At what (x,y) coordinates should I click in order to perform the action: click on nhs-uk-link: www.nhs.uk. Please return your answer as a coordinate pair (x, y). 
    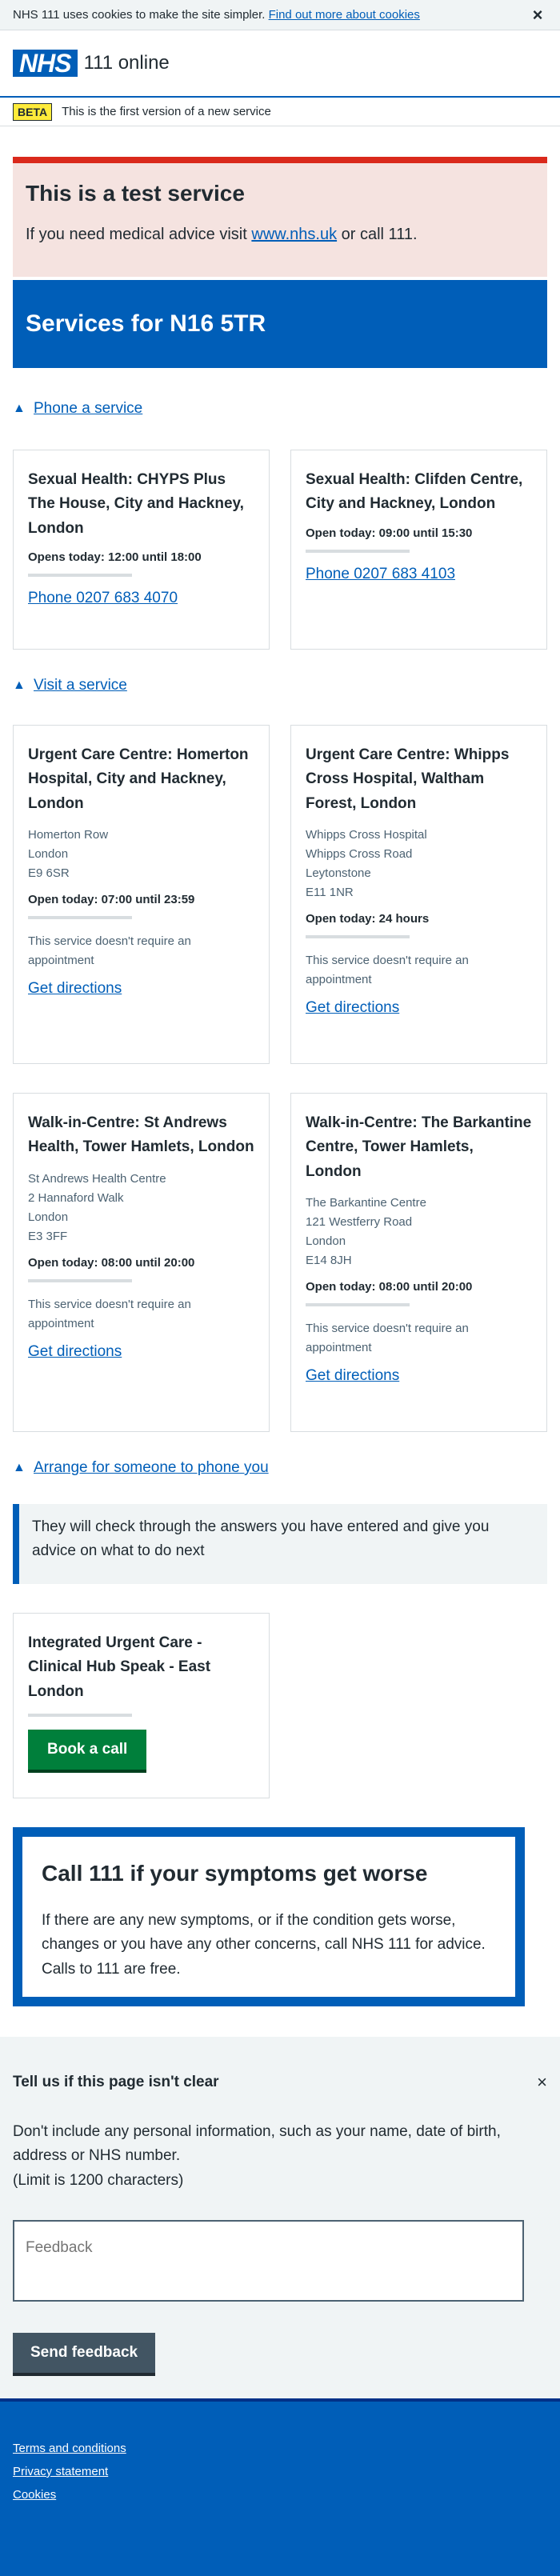
    Looking at the image, I should click on (294, 234).